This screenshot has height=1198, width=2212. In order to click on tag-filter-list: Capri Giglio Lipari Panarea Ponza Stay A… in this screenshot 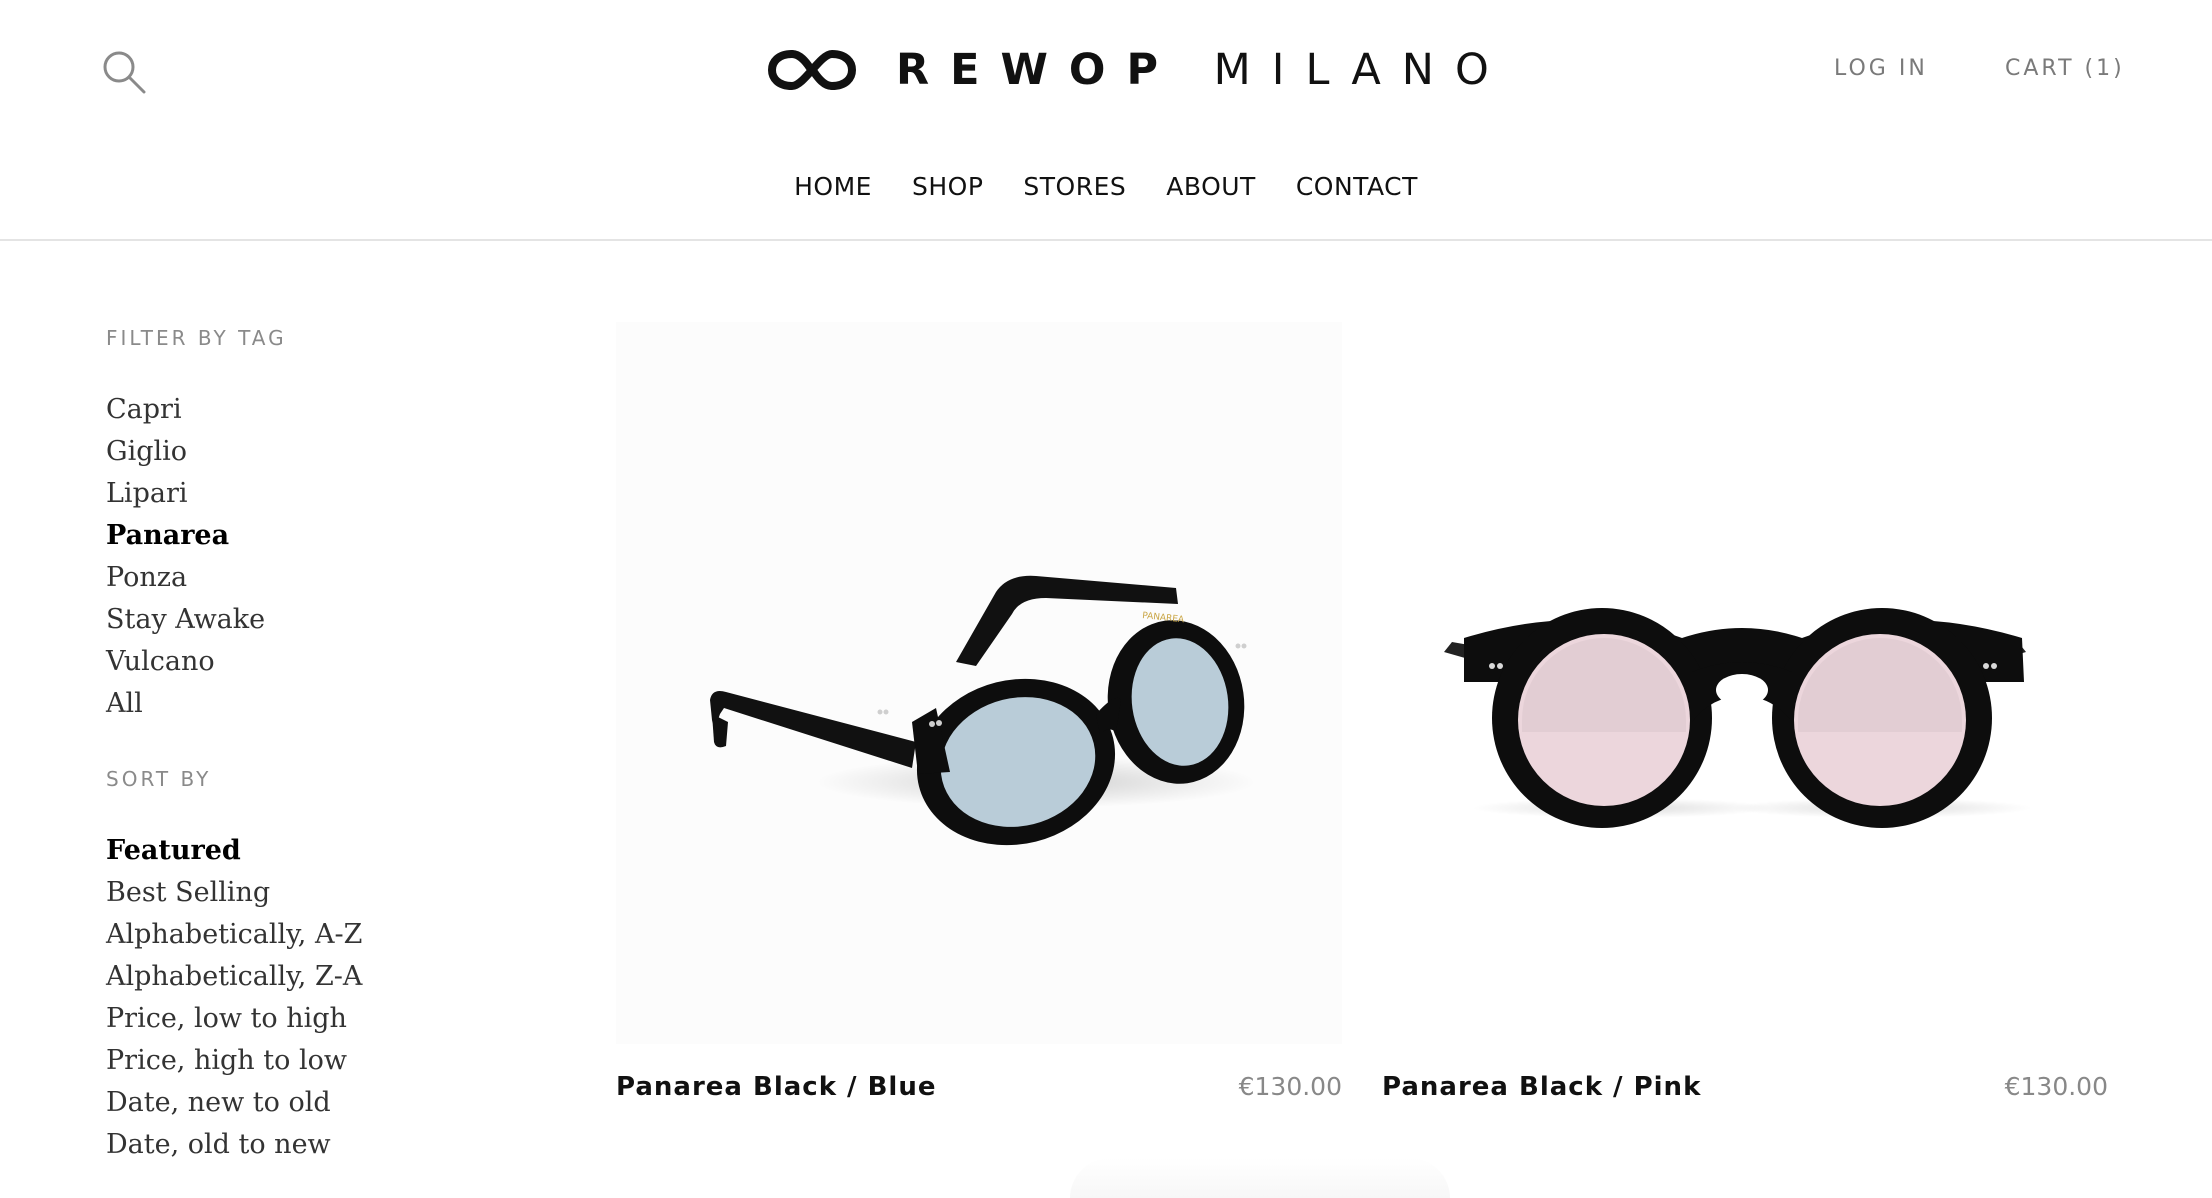, I will do `click(316, 557)`.